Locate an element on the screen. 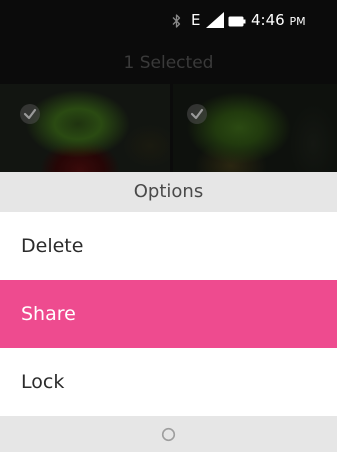 This screenshot has width=337, height=452. menu-item-label: Share is located at coordinates (48, 314).